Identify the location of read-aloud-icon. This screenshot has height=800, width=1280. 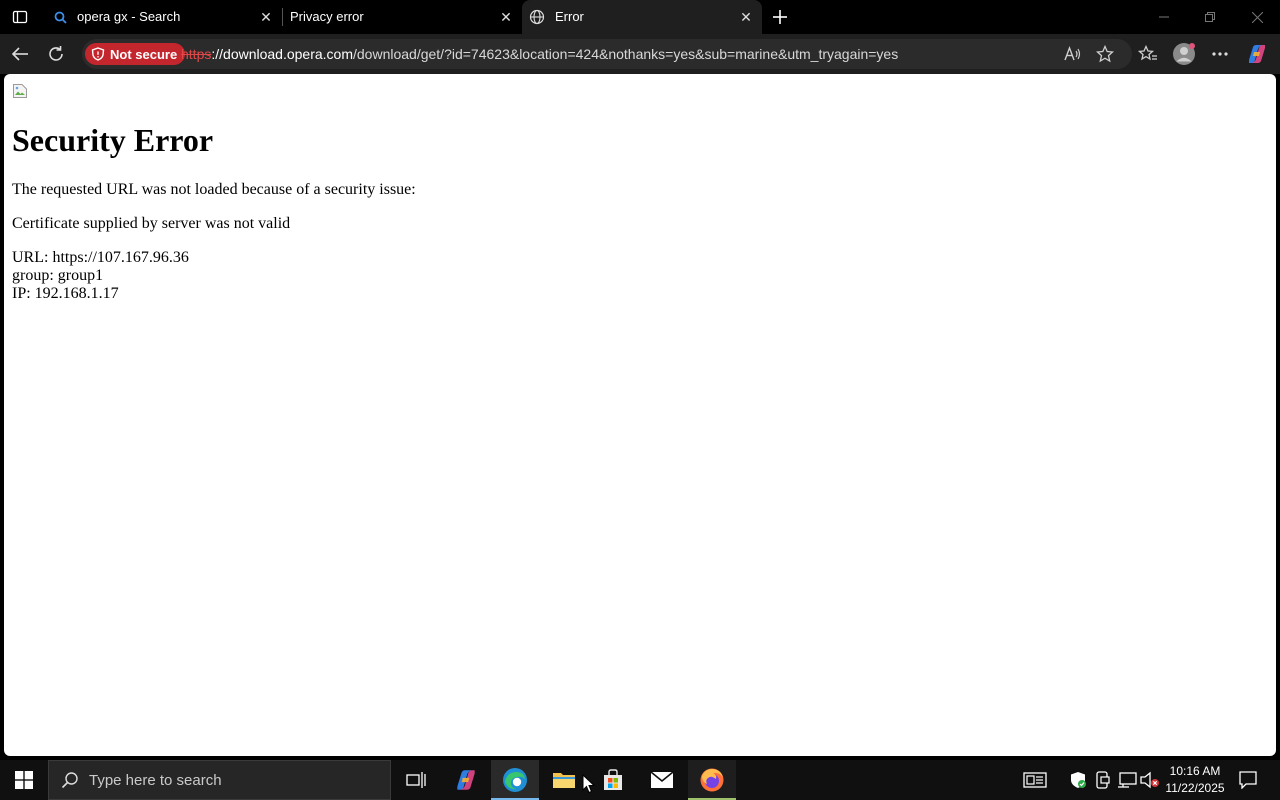
(1072, 53).